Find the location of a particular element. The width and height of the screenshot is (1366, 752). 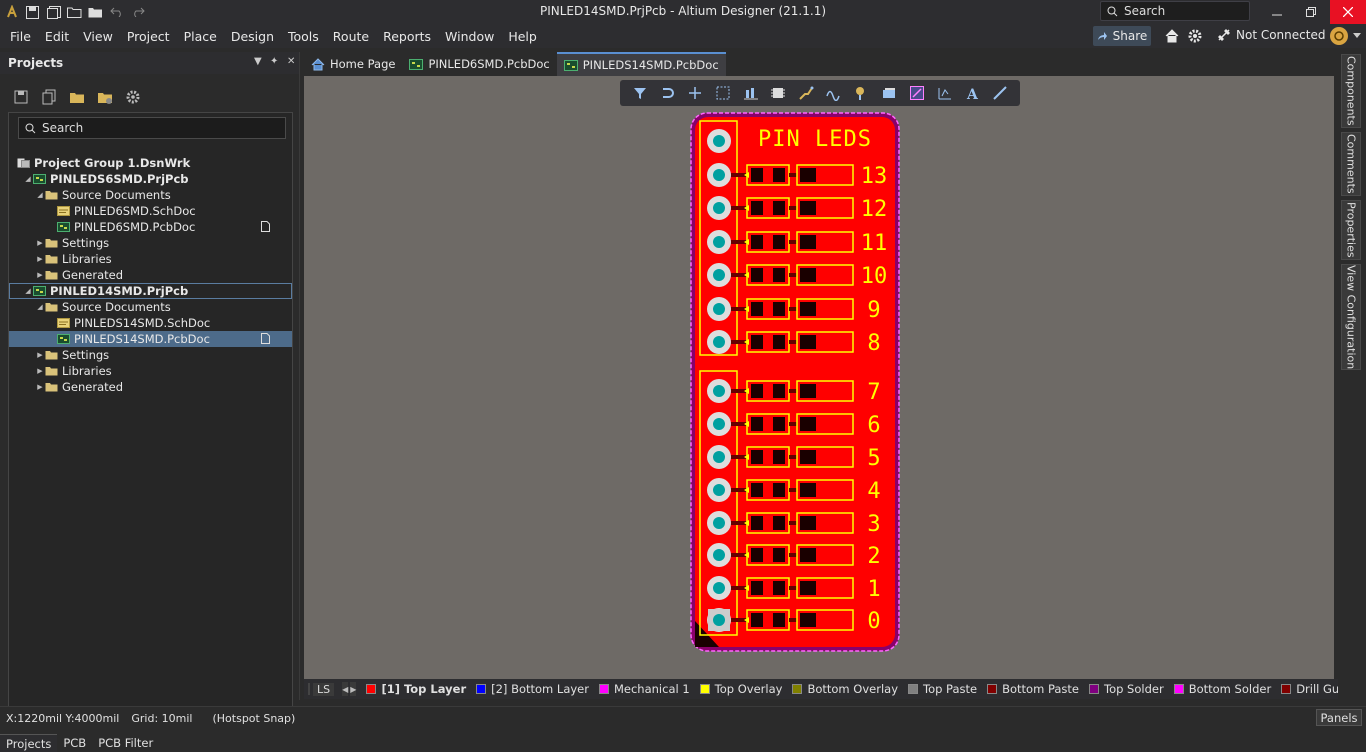

connection-status: Not Connected is located at coordinates (1271, 35).